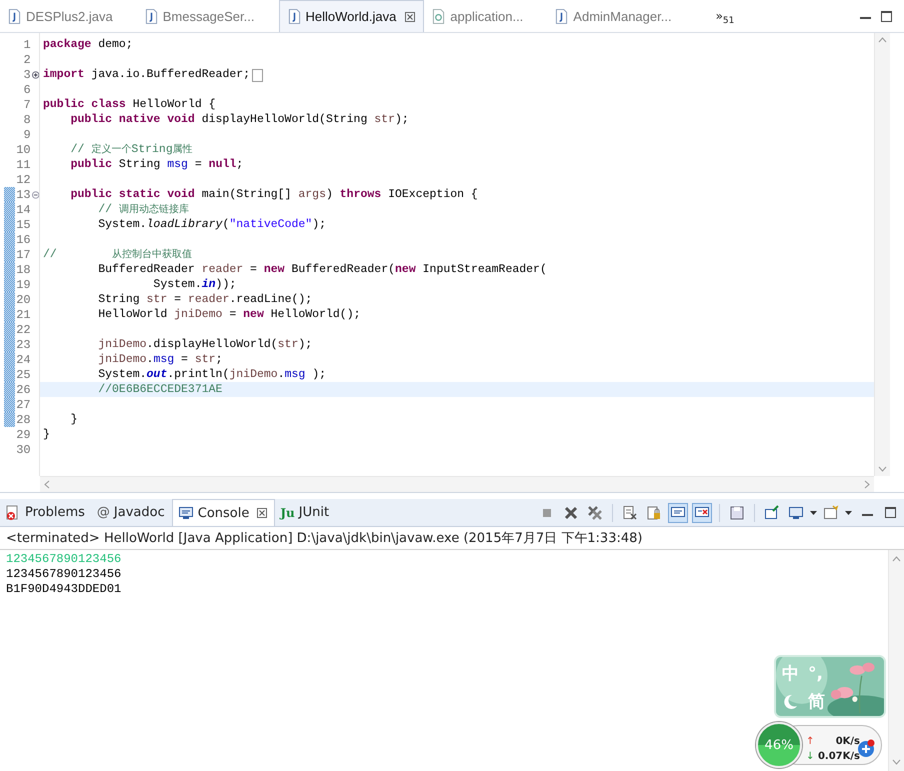 This screenshot has width=904, height=771. Describe the element at coordinates (146, 74) in the screenshot. I see `code-line: import java.io.BufferedReader;` at that location.